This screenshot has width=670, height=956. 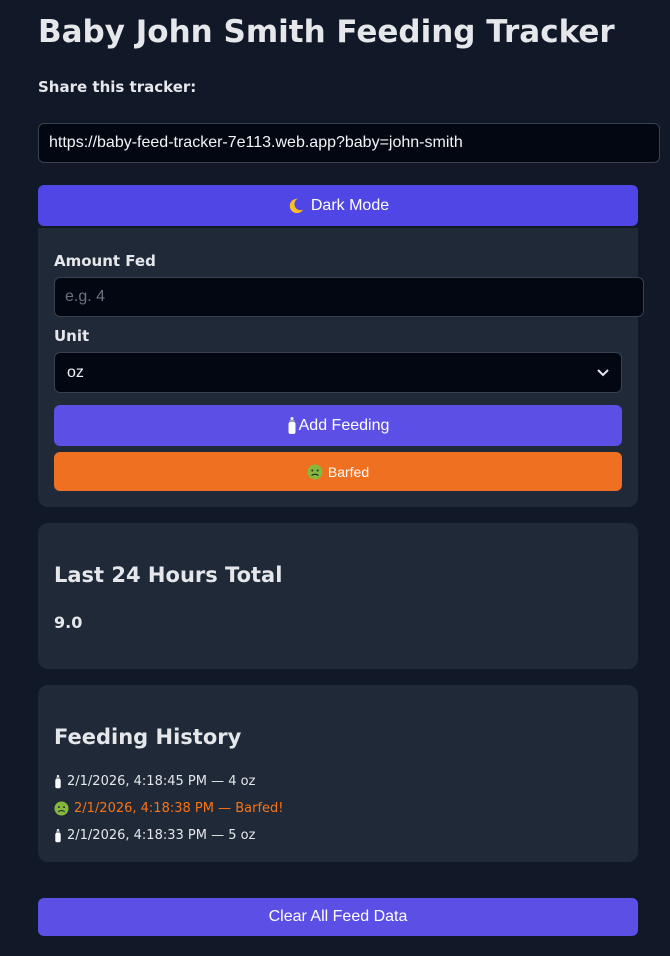 What do you see at coordinates (179, 808) in the screenshot?
I see `history-item-text: 2/1/2026, 4:18:38 PM — Barfed!` at bounding box center [179, 808].